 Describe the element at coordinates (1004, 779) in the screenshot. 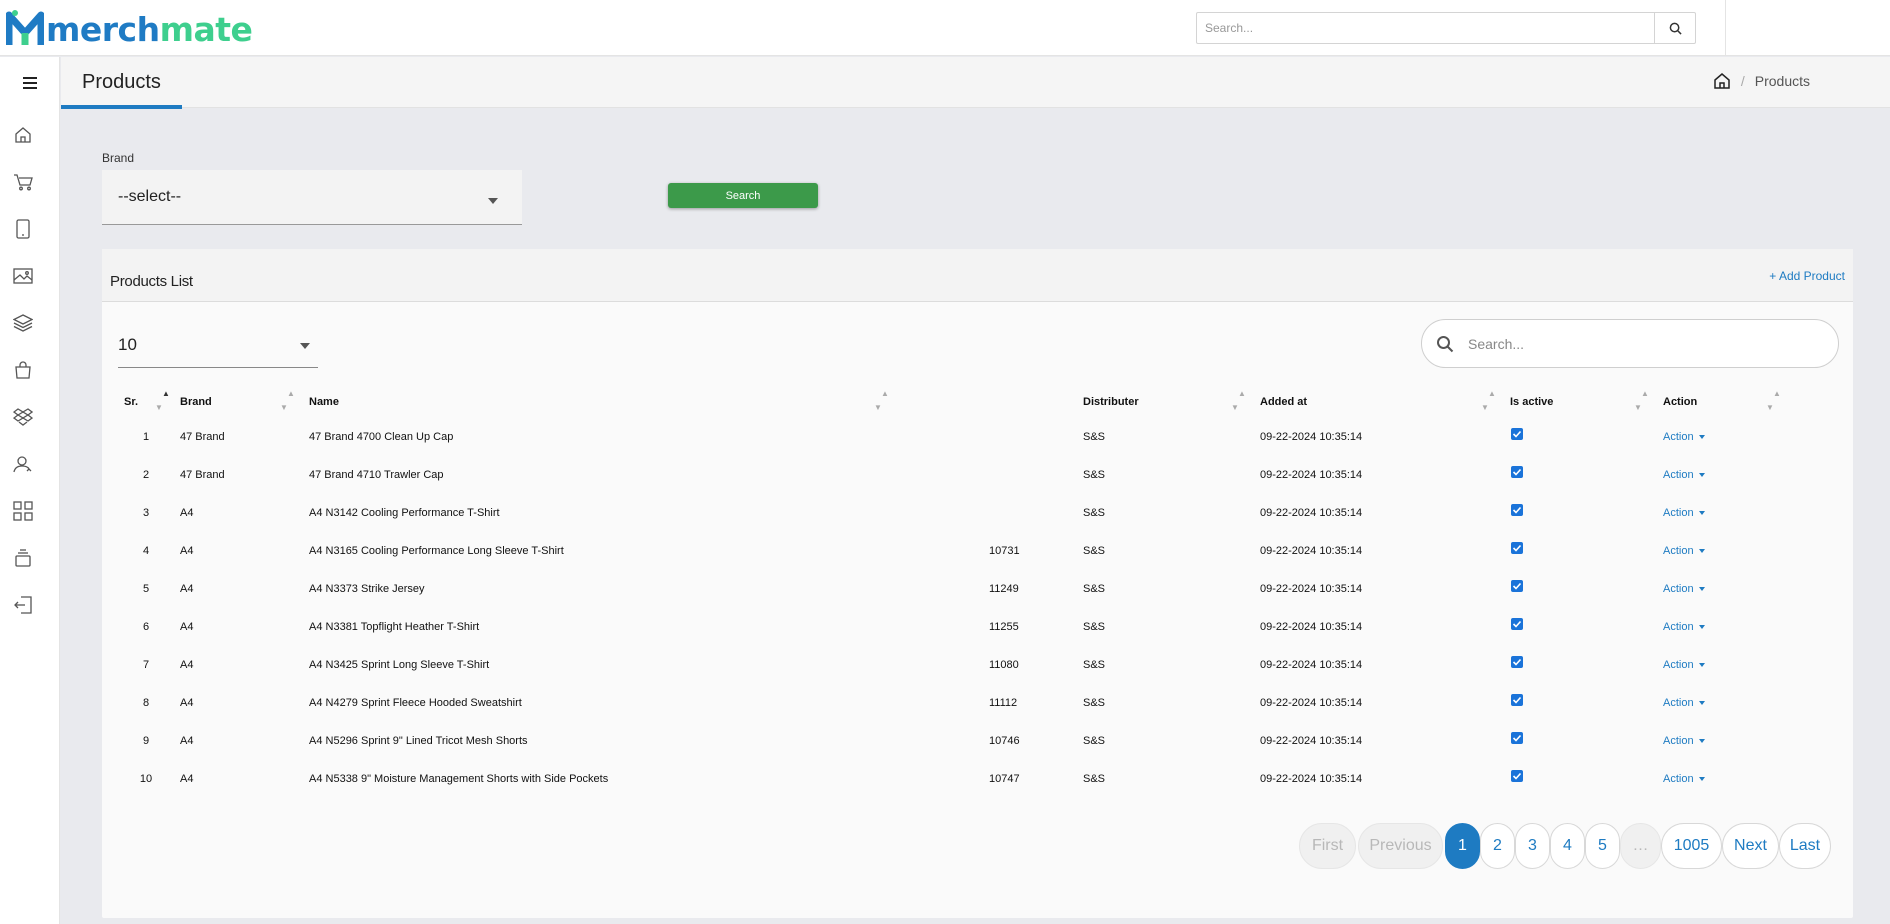

I see `cell-code: 10747` at that location.